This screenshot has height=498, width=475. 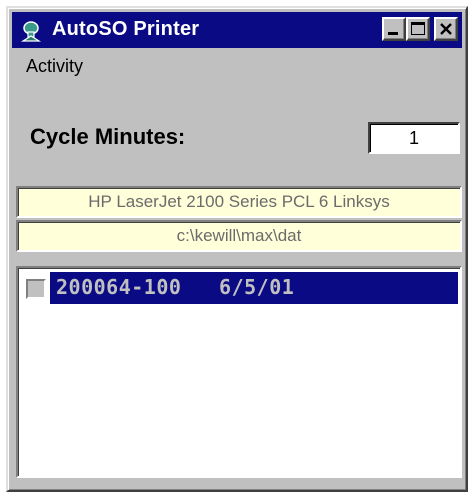 I want to click on cycle-minutes-label: Cycle Minutes:, so click(x=108, y=136).